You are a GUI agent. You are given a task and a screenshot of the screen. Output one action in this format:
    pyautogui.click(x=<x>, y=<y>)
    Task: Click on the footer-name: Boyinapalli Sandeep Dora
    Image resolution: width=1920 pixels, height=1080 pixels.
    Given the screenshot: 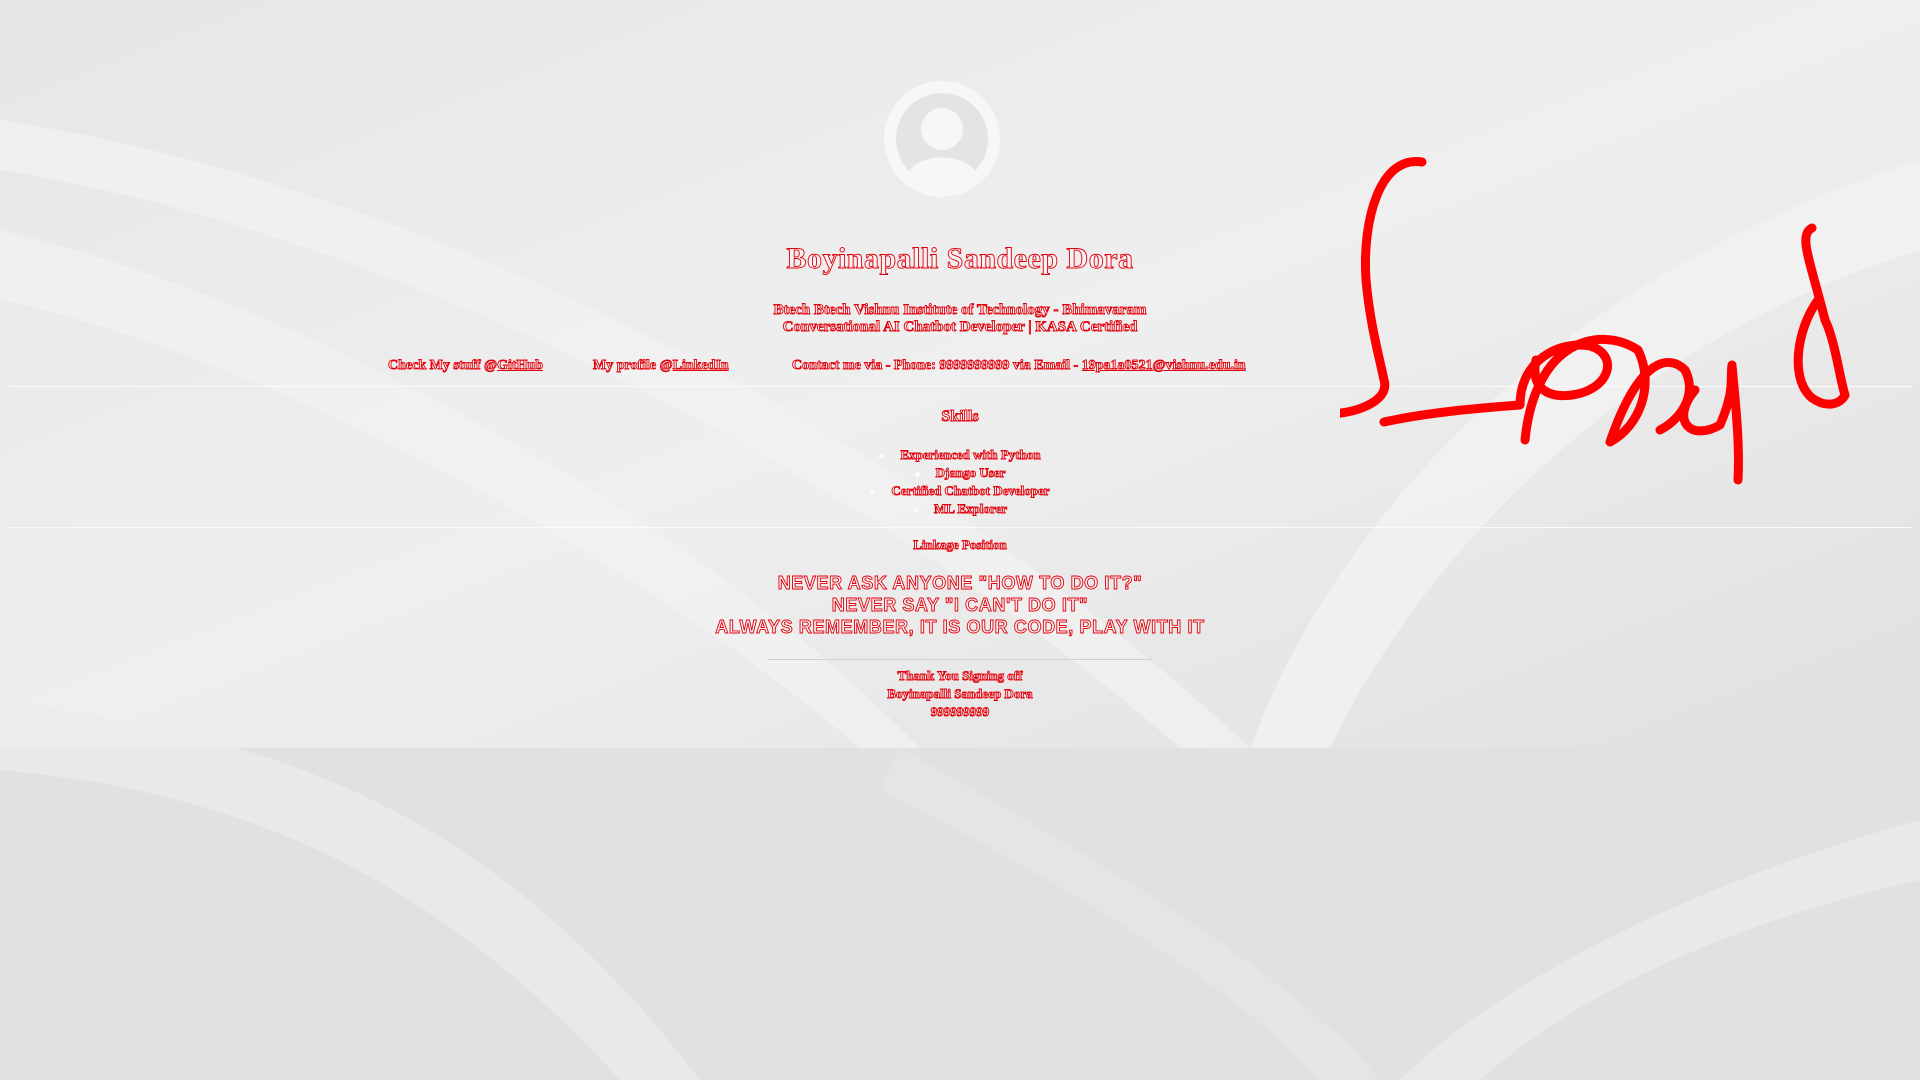 What is the action you would take?
    pyautogui.click(x=960, y=694)
    